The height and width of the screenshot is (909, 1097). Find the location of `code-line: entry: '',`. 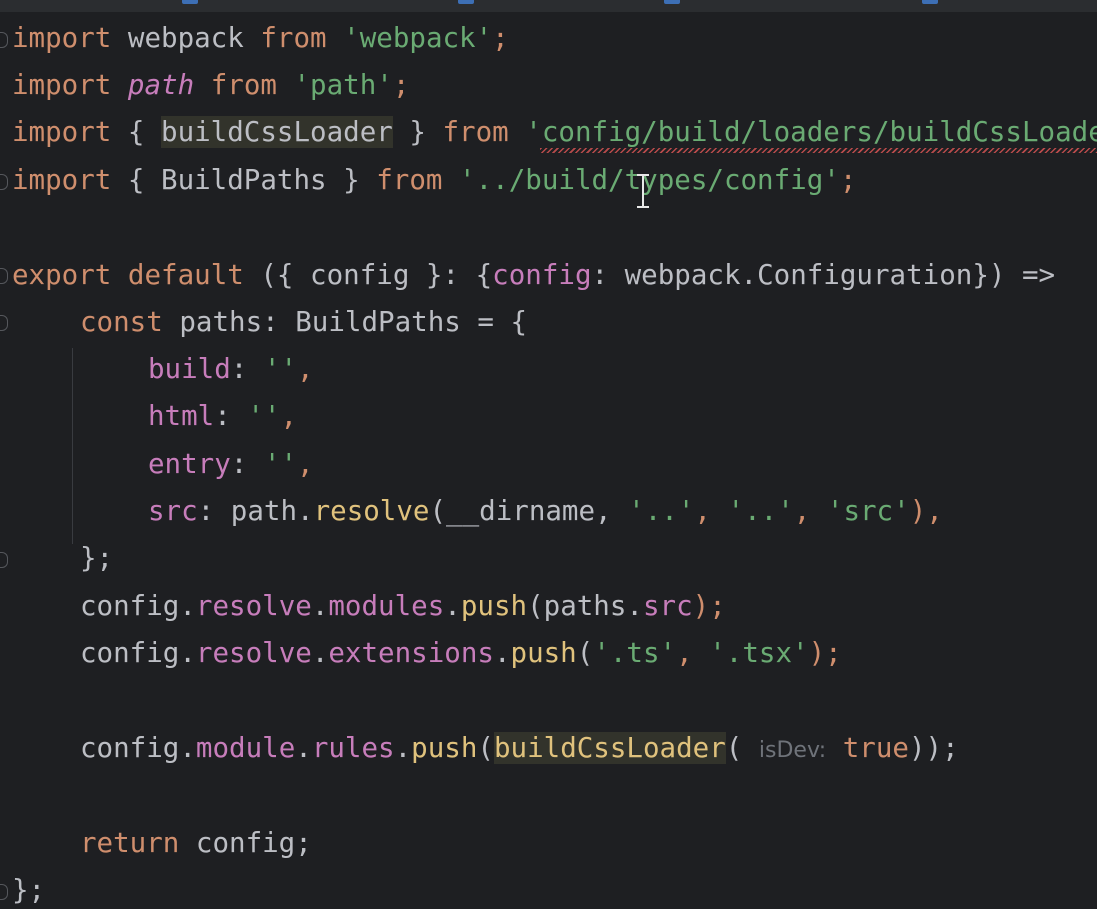

code-line: entry: '', is located at coordinates (231, 464).